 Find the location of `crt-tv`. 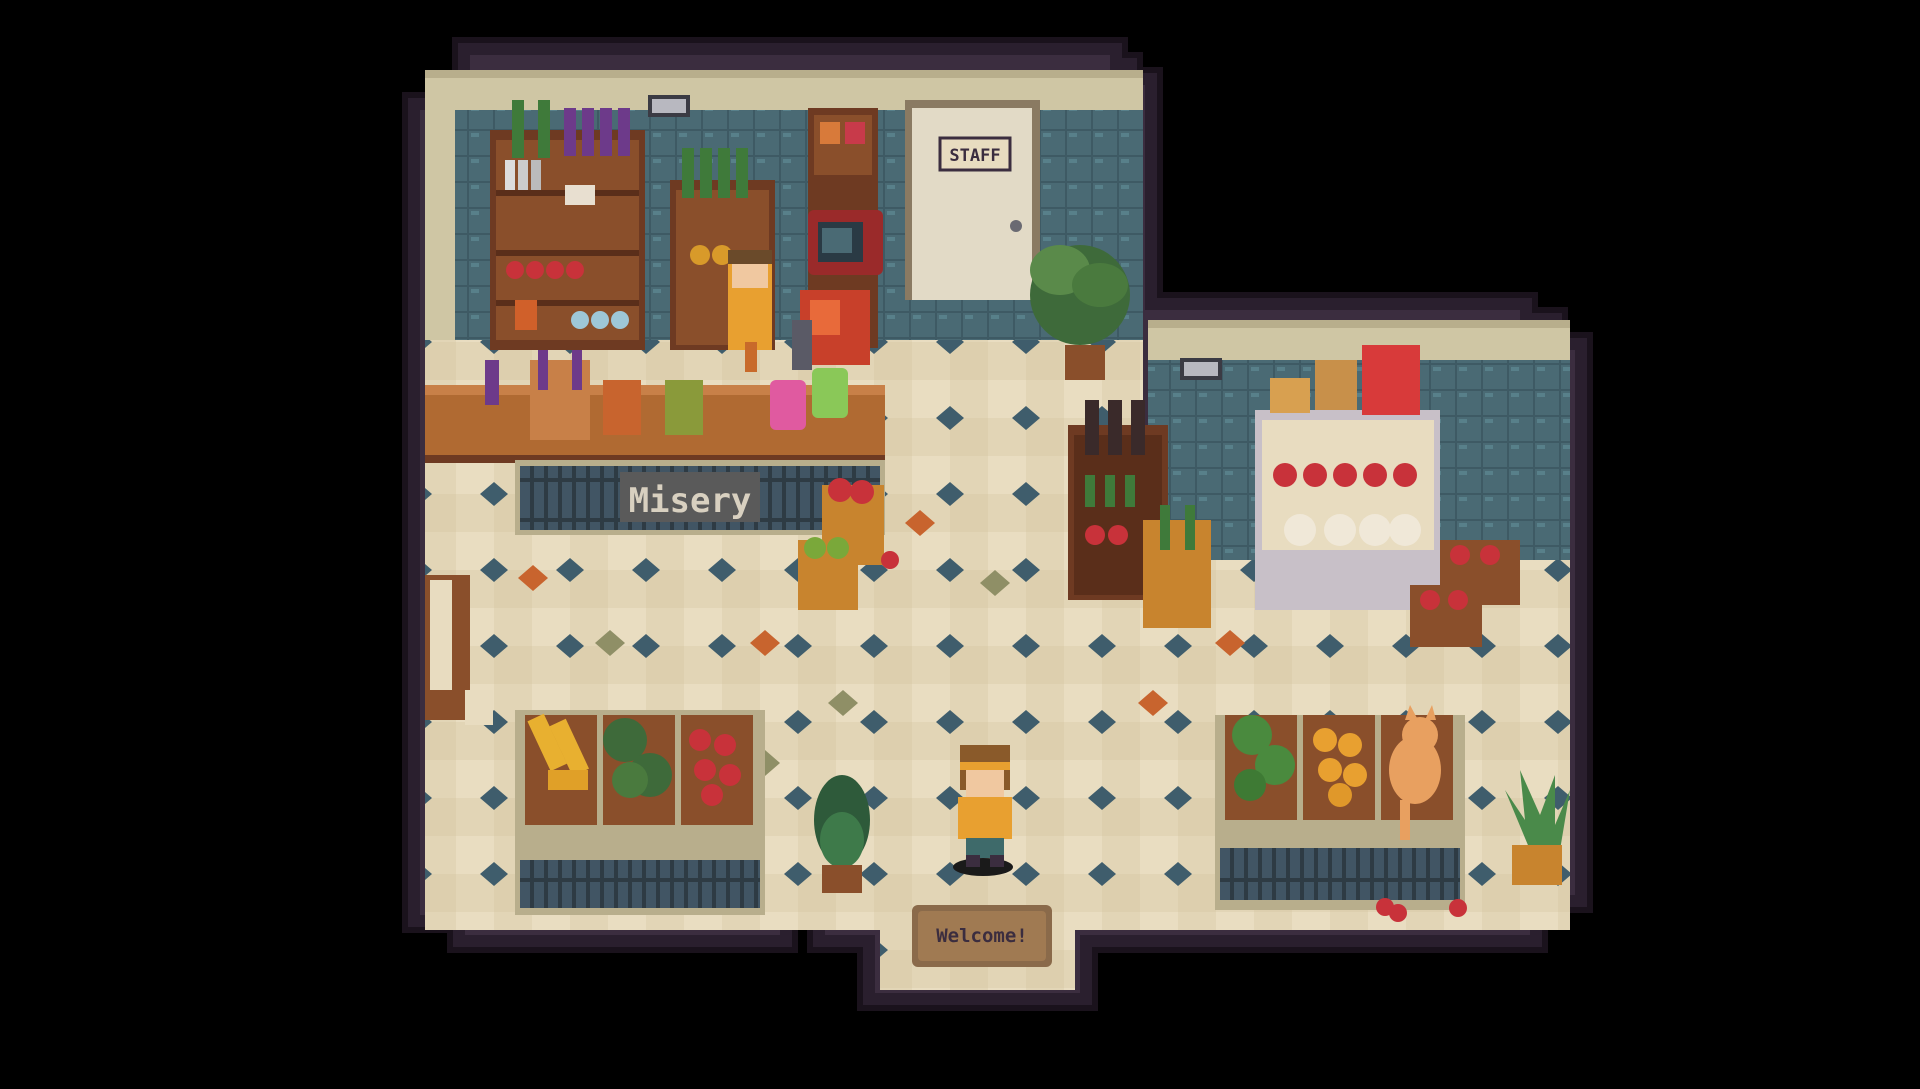

crt-tv is located at coordinates (845, 242).